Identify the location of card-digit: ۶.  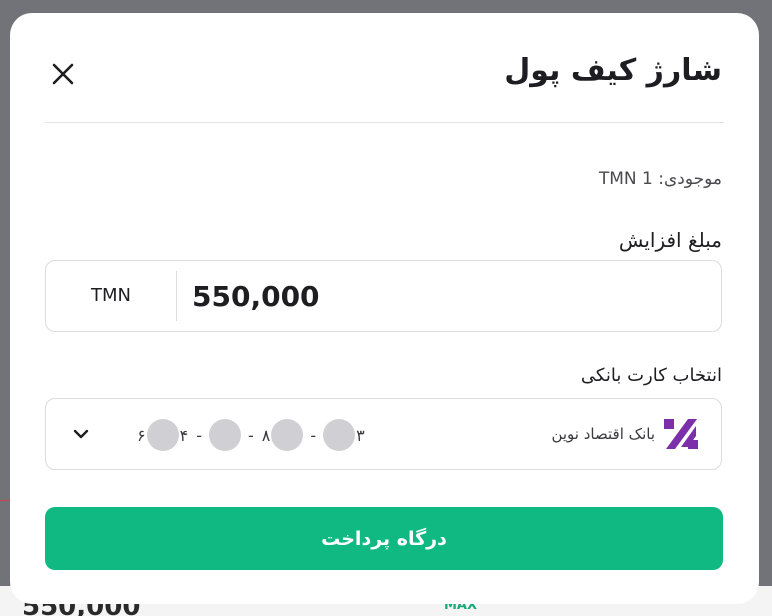
(141, 435).